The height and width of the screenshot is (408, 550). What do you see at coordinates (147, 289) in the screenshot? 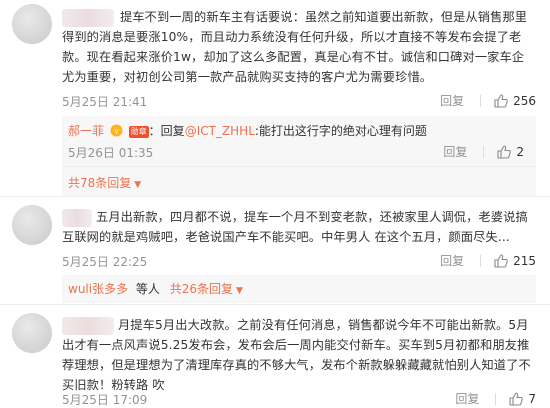
I see `sub-reply-content: 等人` at bounding box center [147, 289].